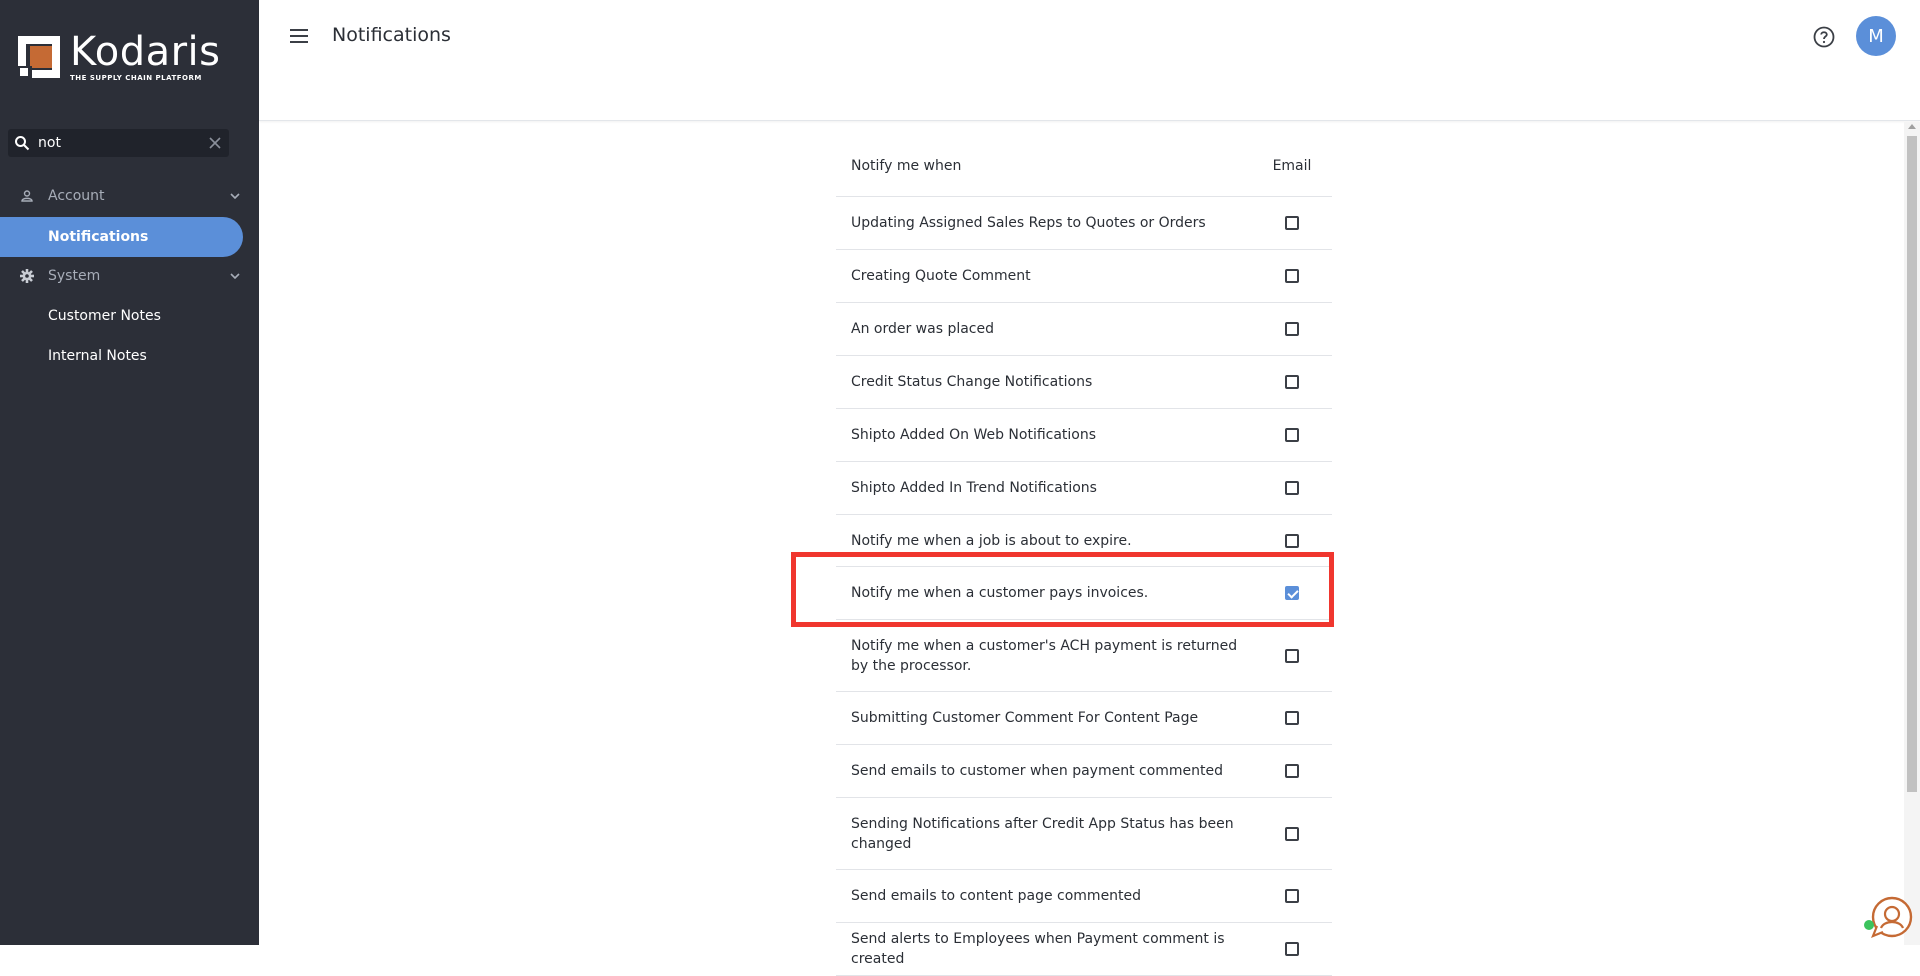 The height and width of the screenshot is (976, 1920). What do you see at coordinates (1084, 276) in the screenshot?
I see `table-row: Creating Quote Comment` at bounding box center [1084, 276].